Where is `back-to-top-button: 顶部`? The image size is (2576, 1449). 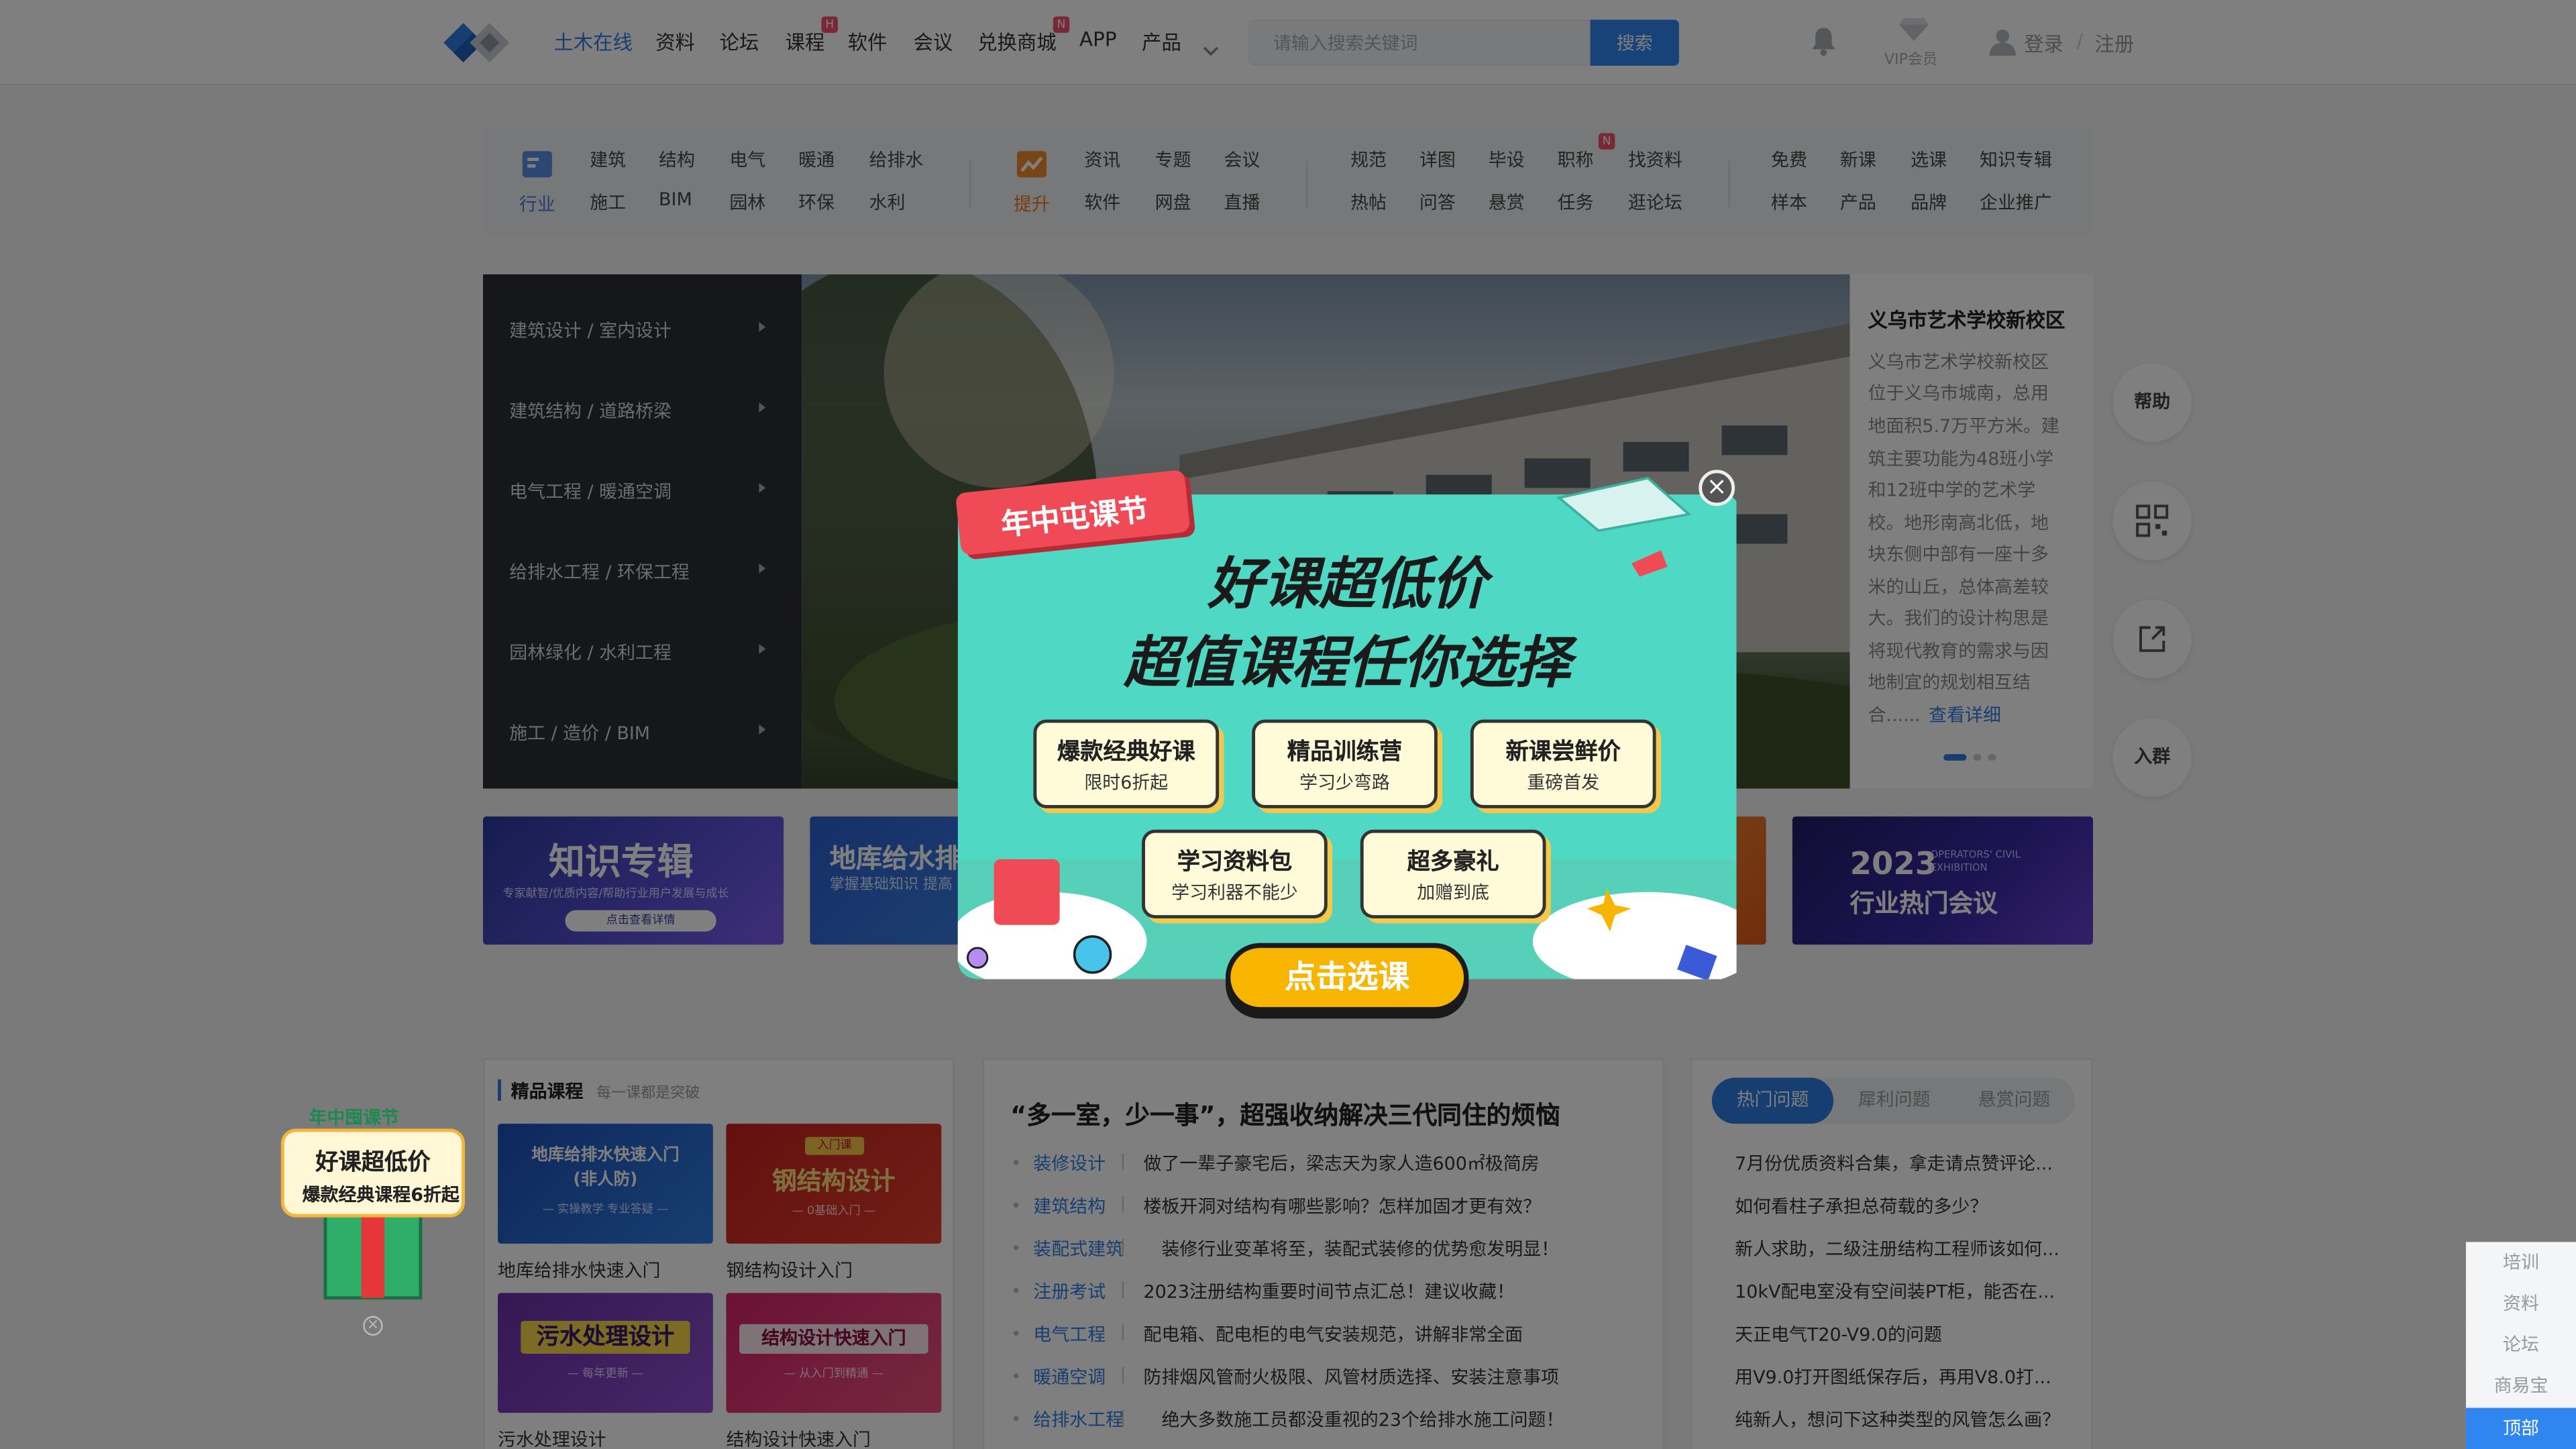
back-to-top-button: 顶部 is located at coordinates (2520, 1428).